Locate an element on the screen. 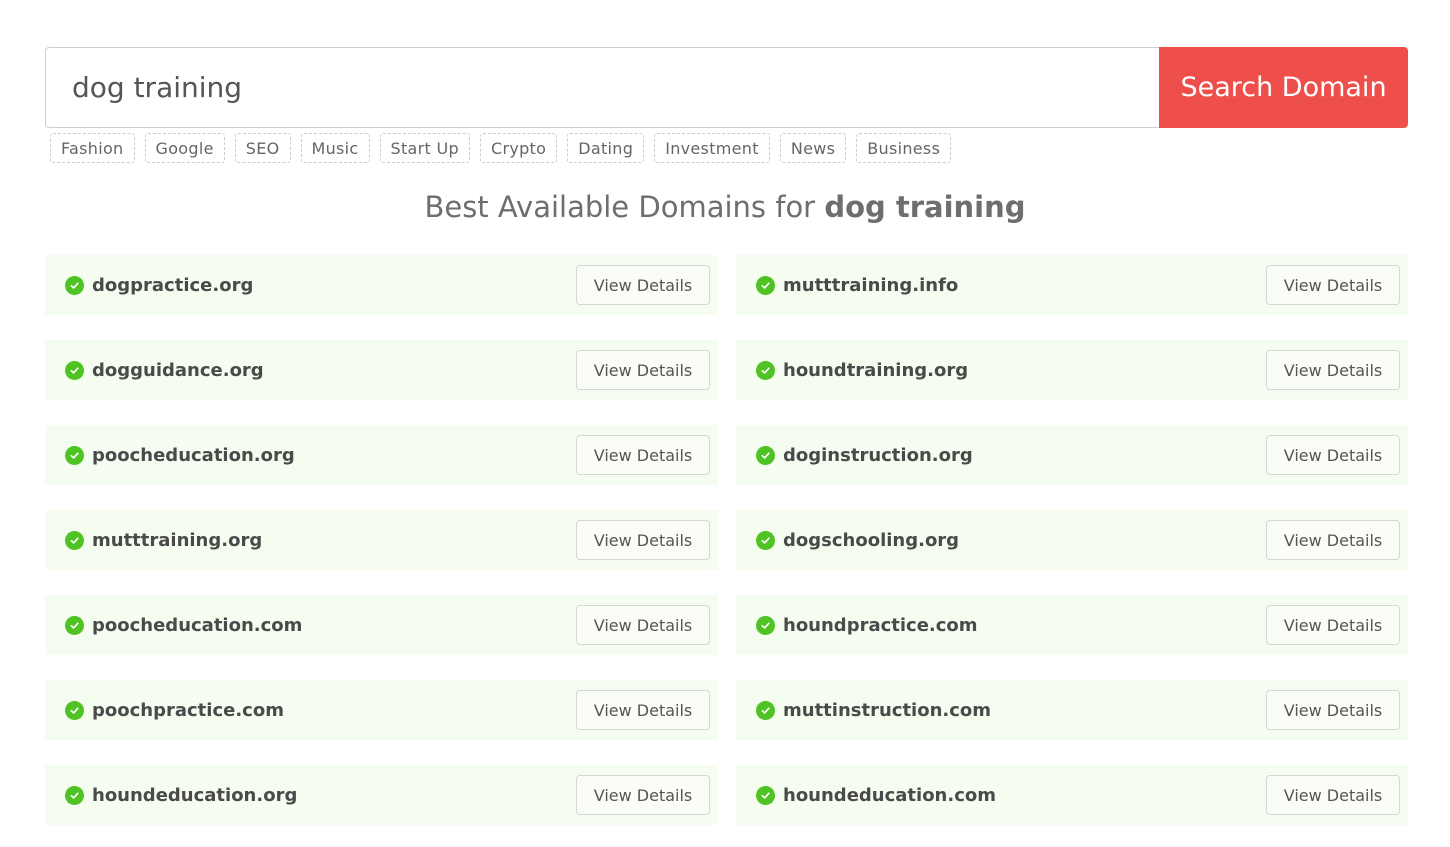 The height and width of the screenshot is (847, 1450). search-bar: Search Domain is located at coordinates (726, 87).